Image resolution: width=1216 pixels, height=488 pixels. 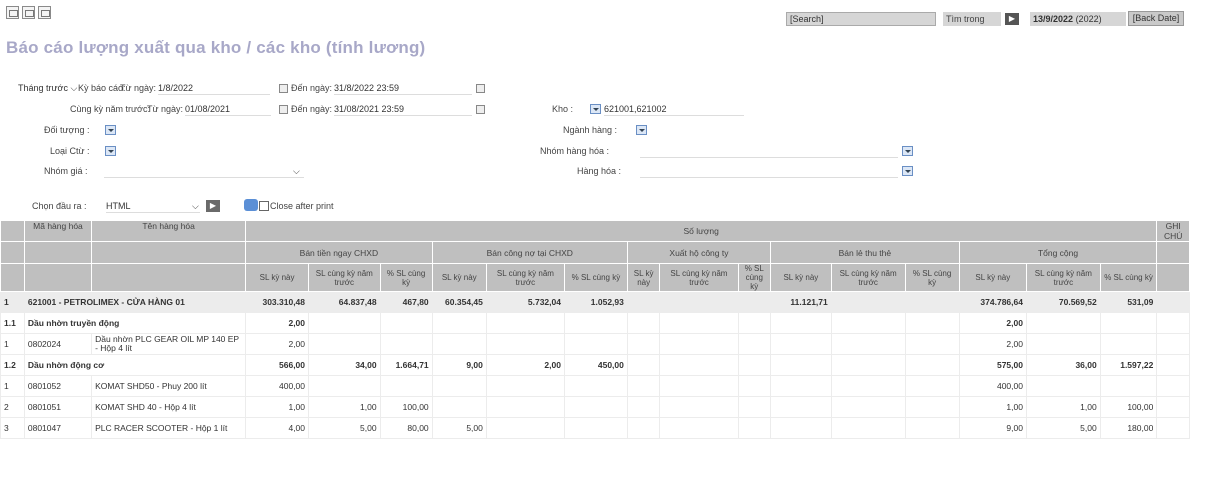 I want to click on search-input: [Search], so click(x=861, y=19).